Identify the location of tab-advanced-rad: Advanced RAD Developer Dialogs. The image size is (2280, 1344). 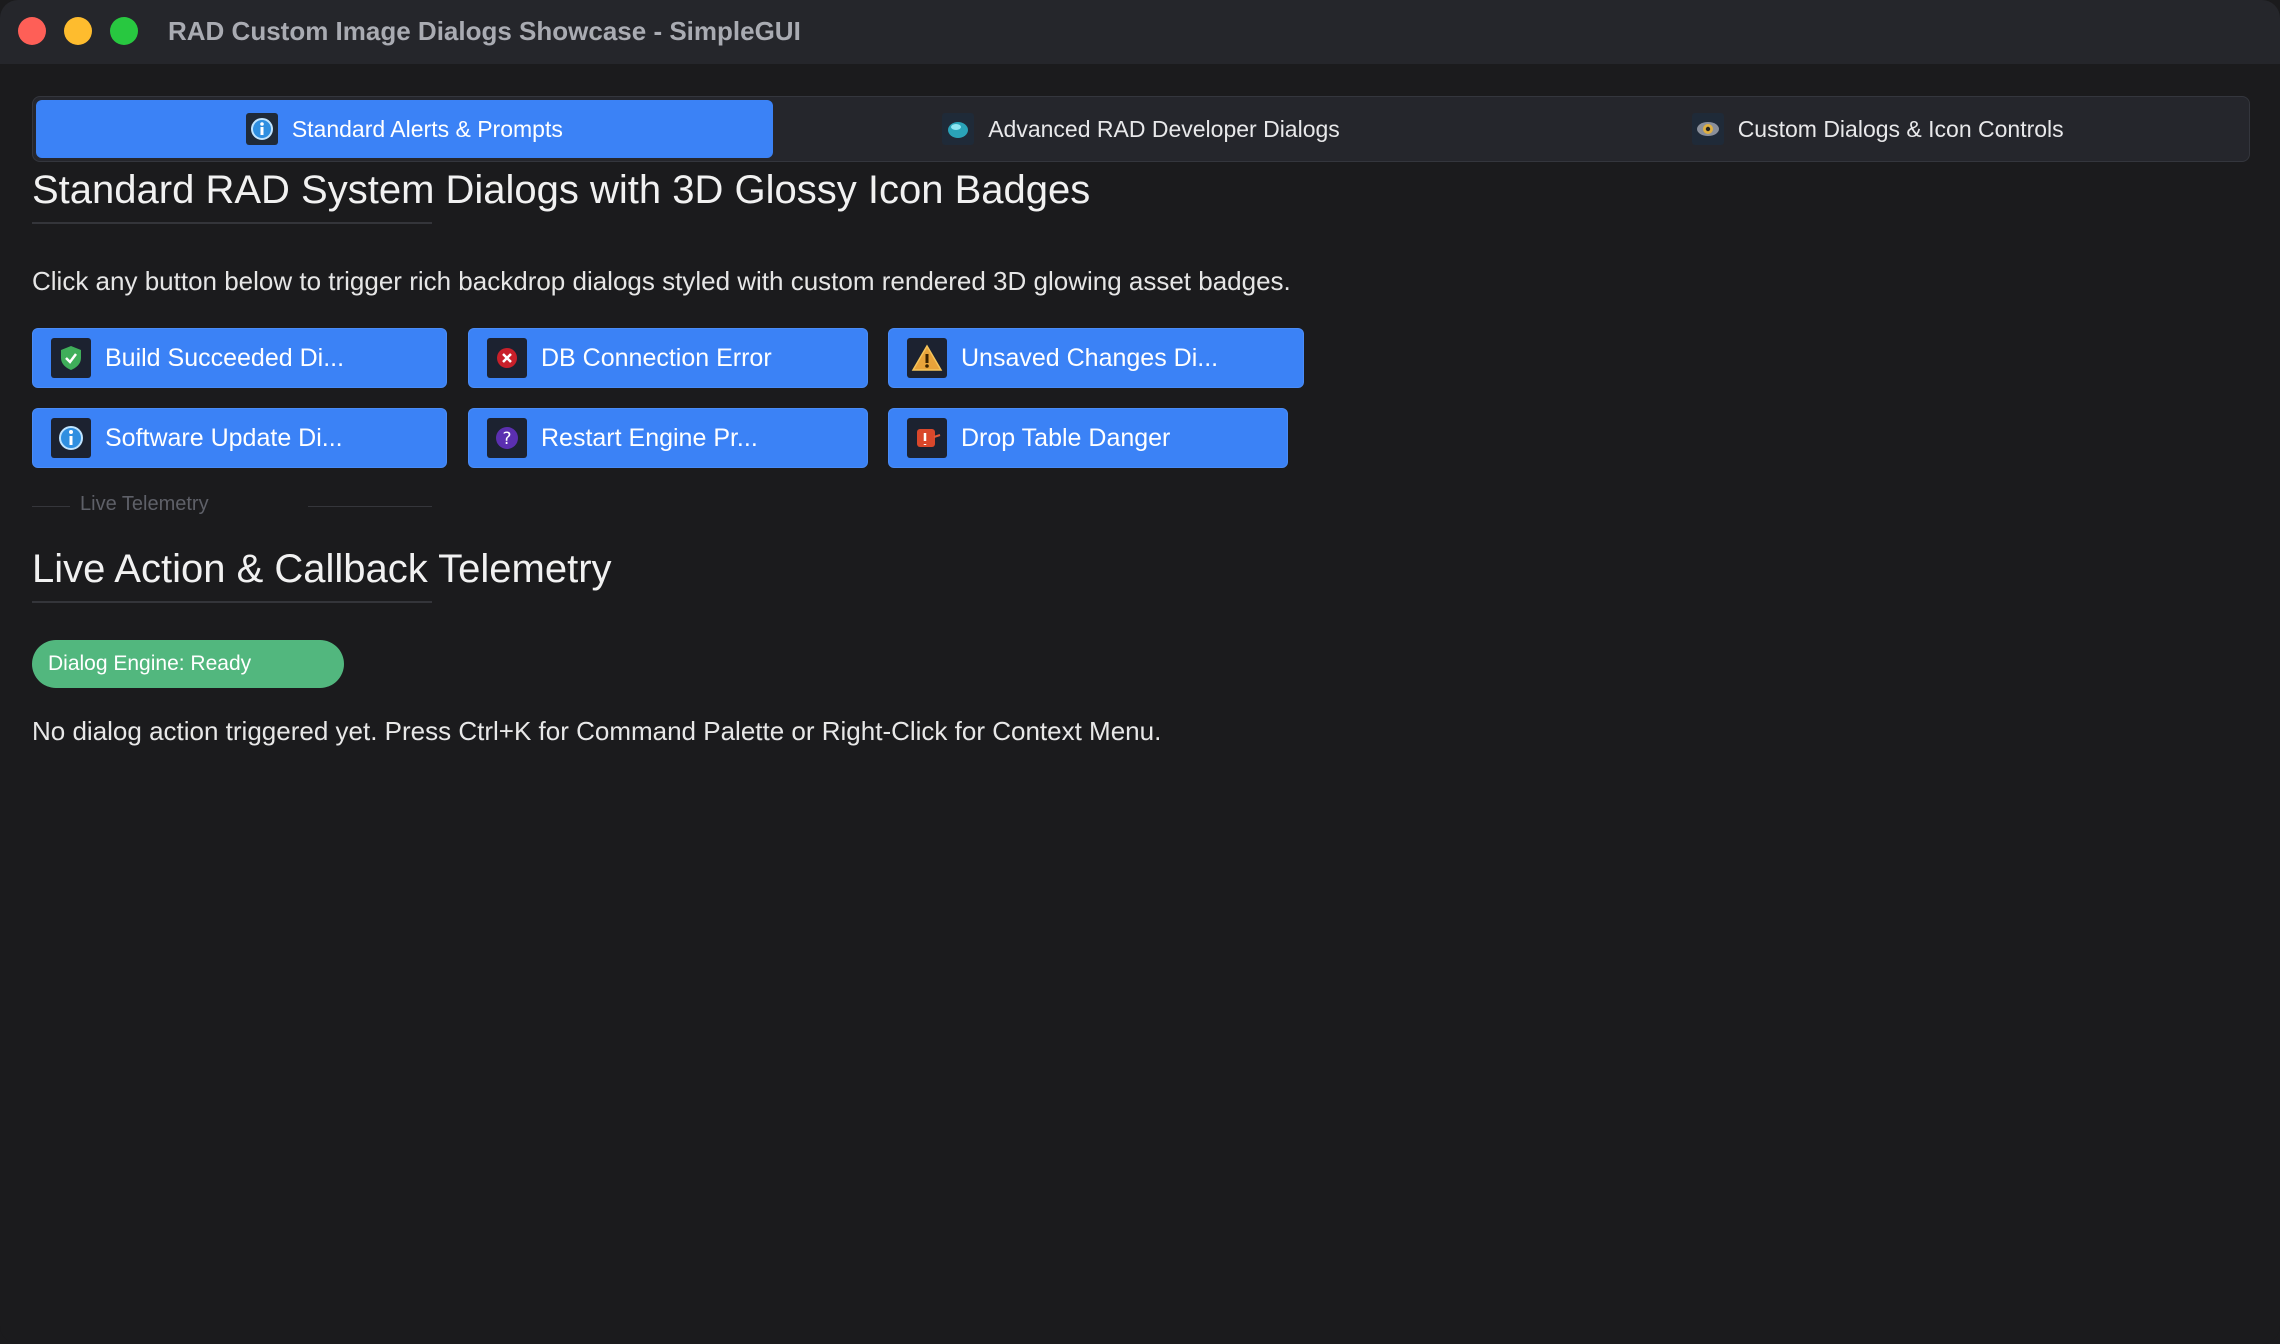
(1141, 129).